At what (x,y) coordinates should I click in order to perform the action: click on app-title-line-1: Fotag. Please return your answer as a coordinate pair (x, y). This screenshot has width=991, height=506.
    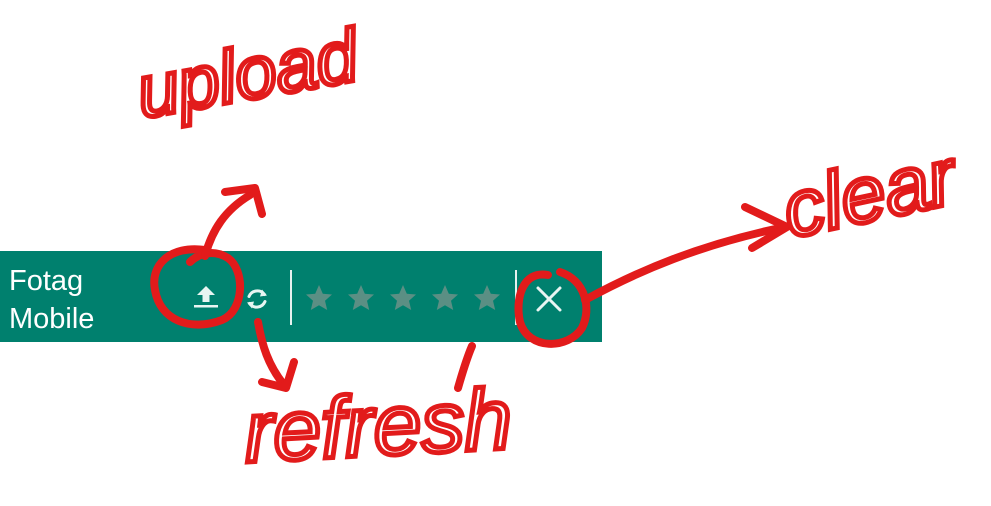
    Looking at the image, I should click on (46, 281).